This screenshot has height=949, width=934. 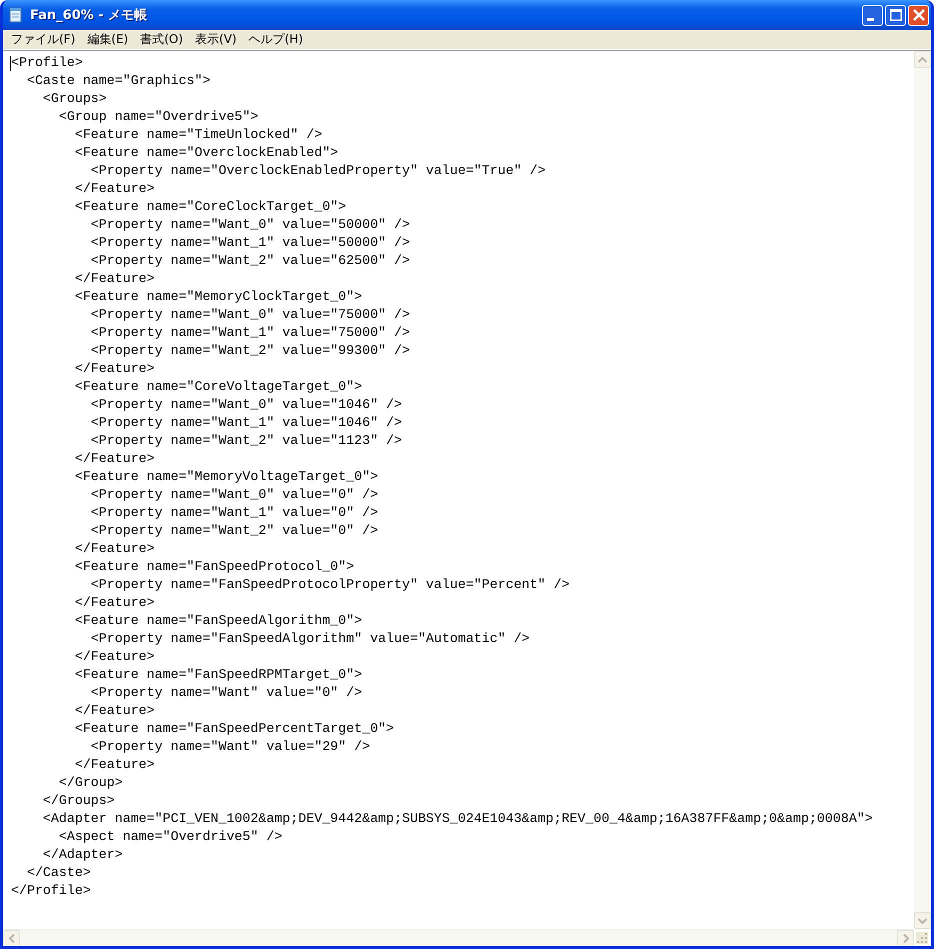 I want to click on minimize-icon, so click(x=870, y=19).